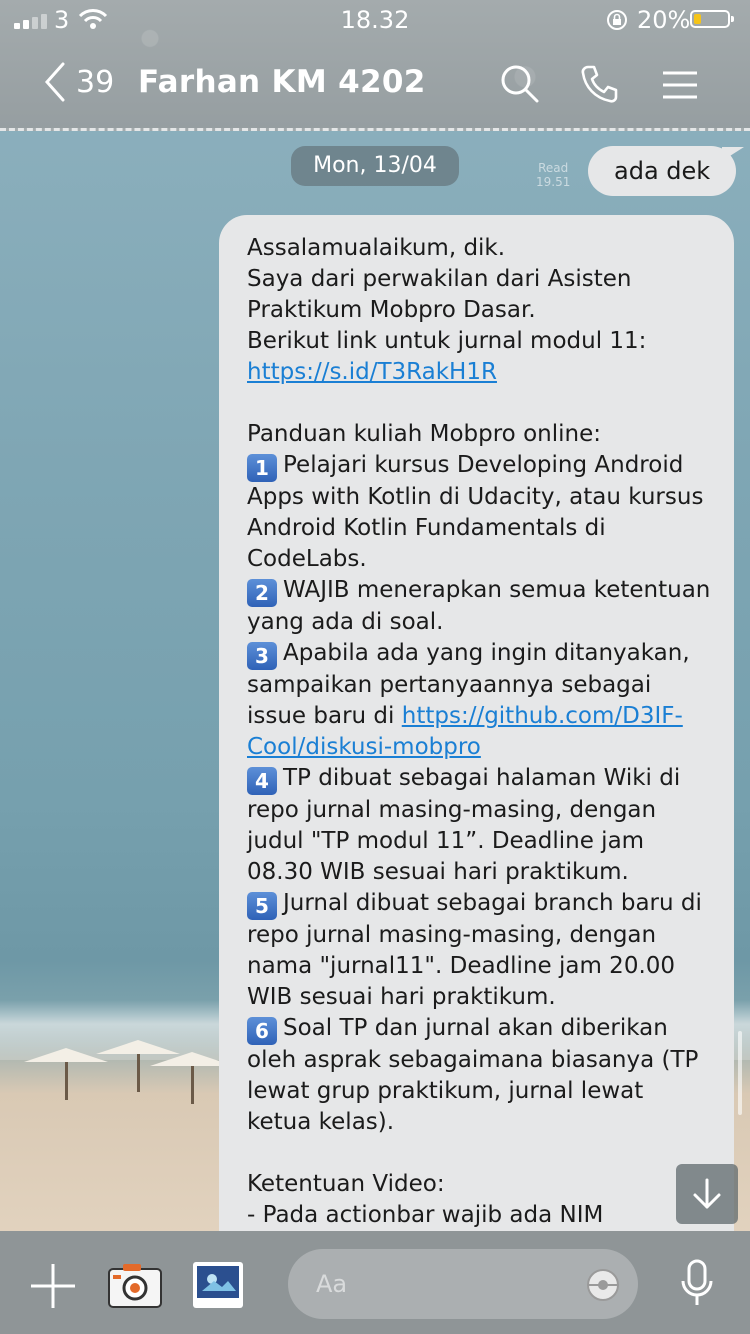 The height and width of the screenshot is (1334, 750). What do you see at coordinates (262, 468) in the screenshot?
I see `keycap-1-icon: 1` at bounding box center [262, 468].